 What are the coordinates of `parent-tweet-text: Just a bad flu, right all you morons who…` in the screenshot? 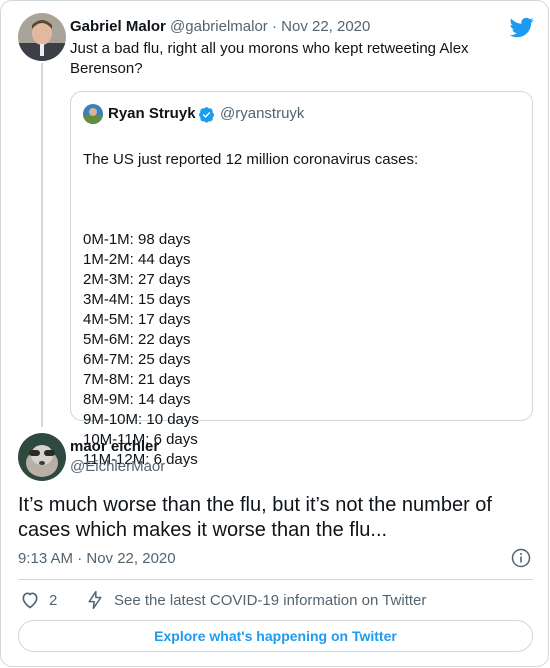 It's located at (269, 58).